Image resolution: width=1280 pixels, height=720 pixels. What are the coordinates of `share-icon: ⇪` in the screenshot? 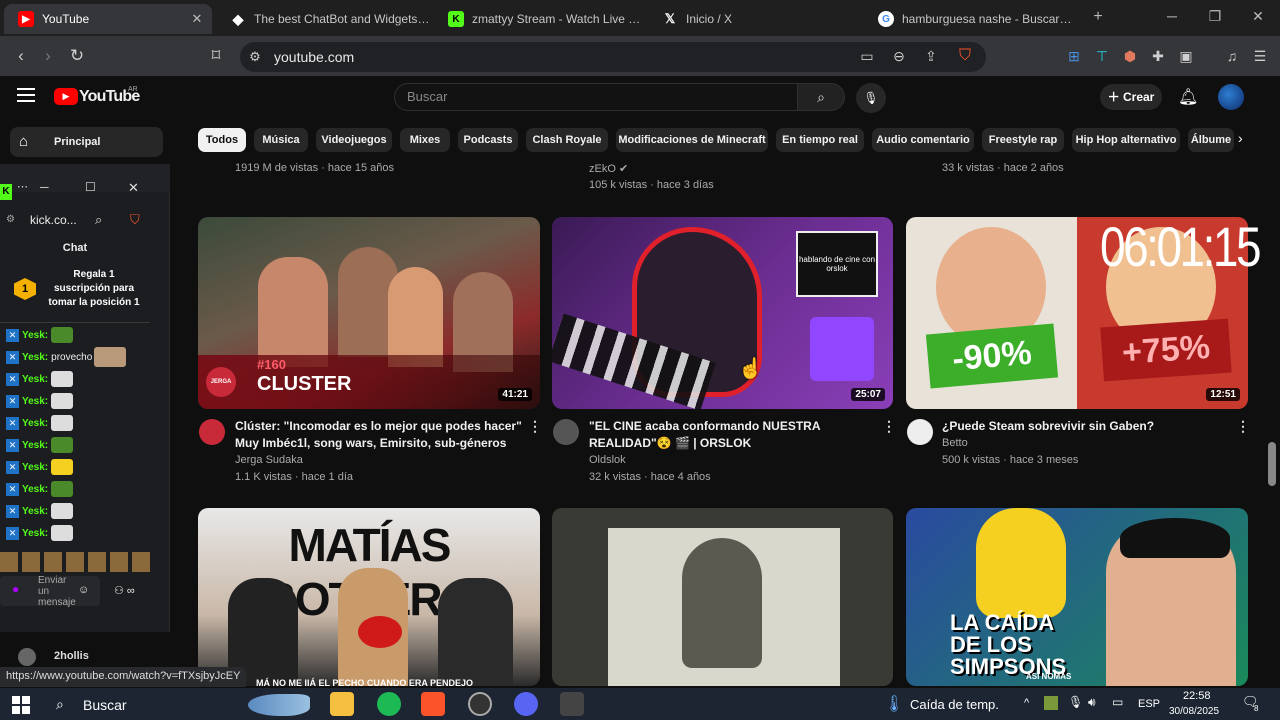 It's located at (931, 56).